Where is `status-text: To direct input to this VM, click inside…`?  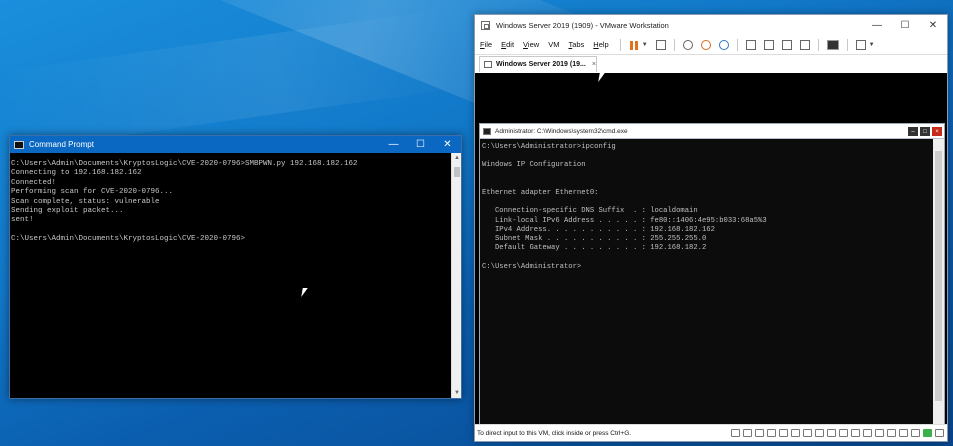
status-text: To direct input to this VM, click inside… is located at coordinates (554, 433).